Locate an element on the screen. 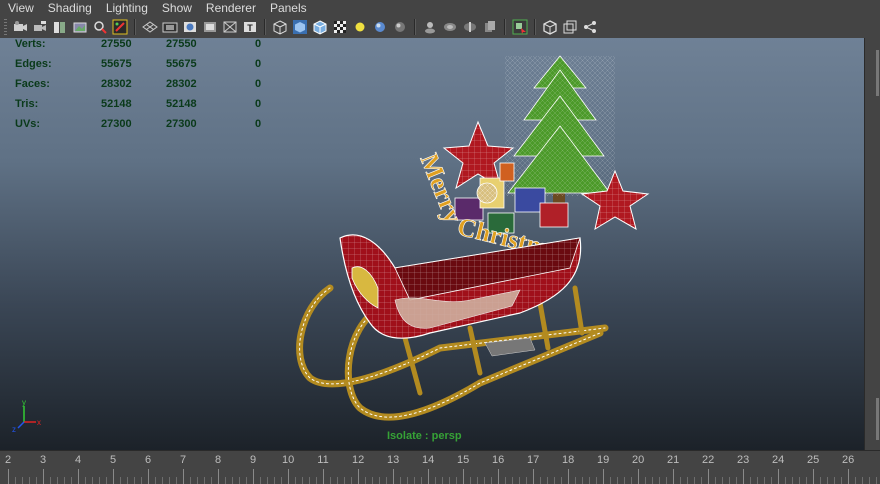 The width and height of the screenshot is (880, 484). xray-active-icon is located at coordinates (490, 27).